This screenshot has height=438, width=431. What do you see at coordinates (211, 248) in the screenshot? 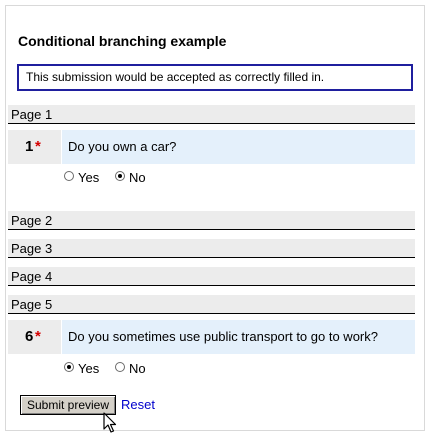
I see `page-header-3: Page 3` at bounding box center [211, 248].